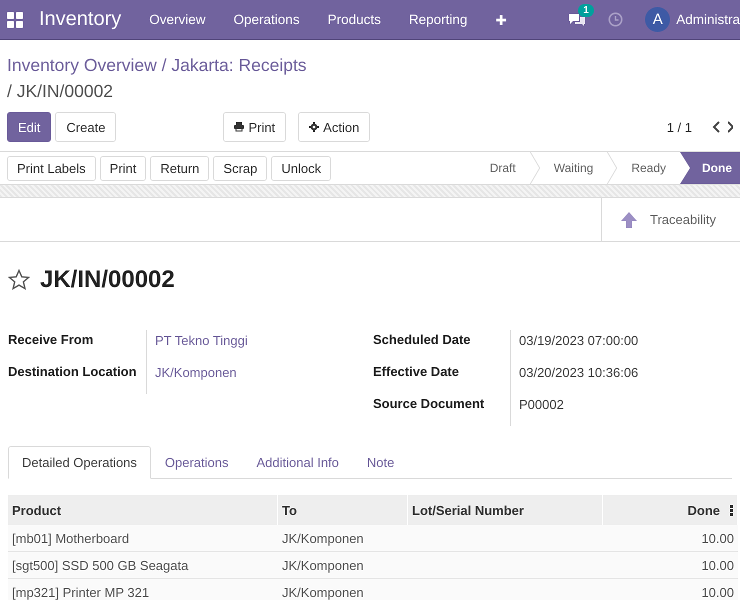 The image size is (740, 600). I want to click on up-arrow-icon, so click(629, 219).